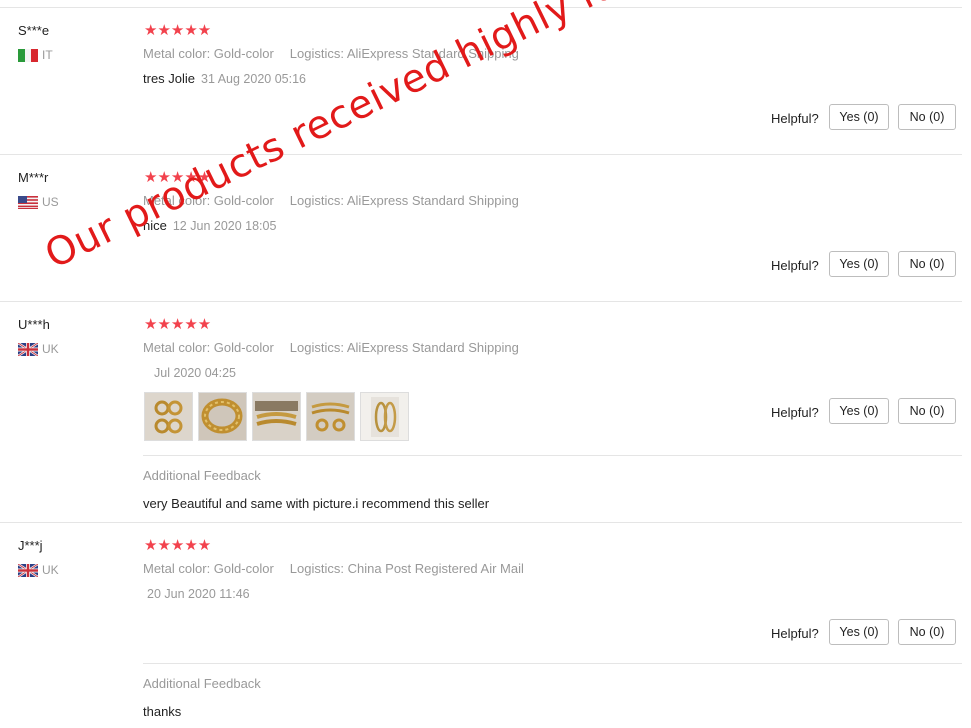 This screenshot has height=728, width=971. I want to click on review-date: Jul 2020 04:25, so click(195, 373).